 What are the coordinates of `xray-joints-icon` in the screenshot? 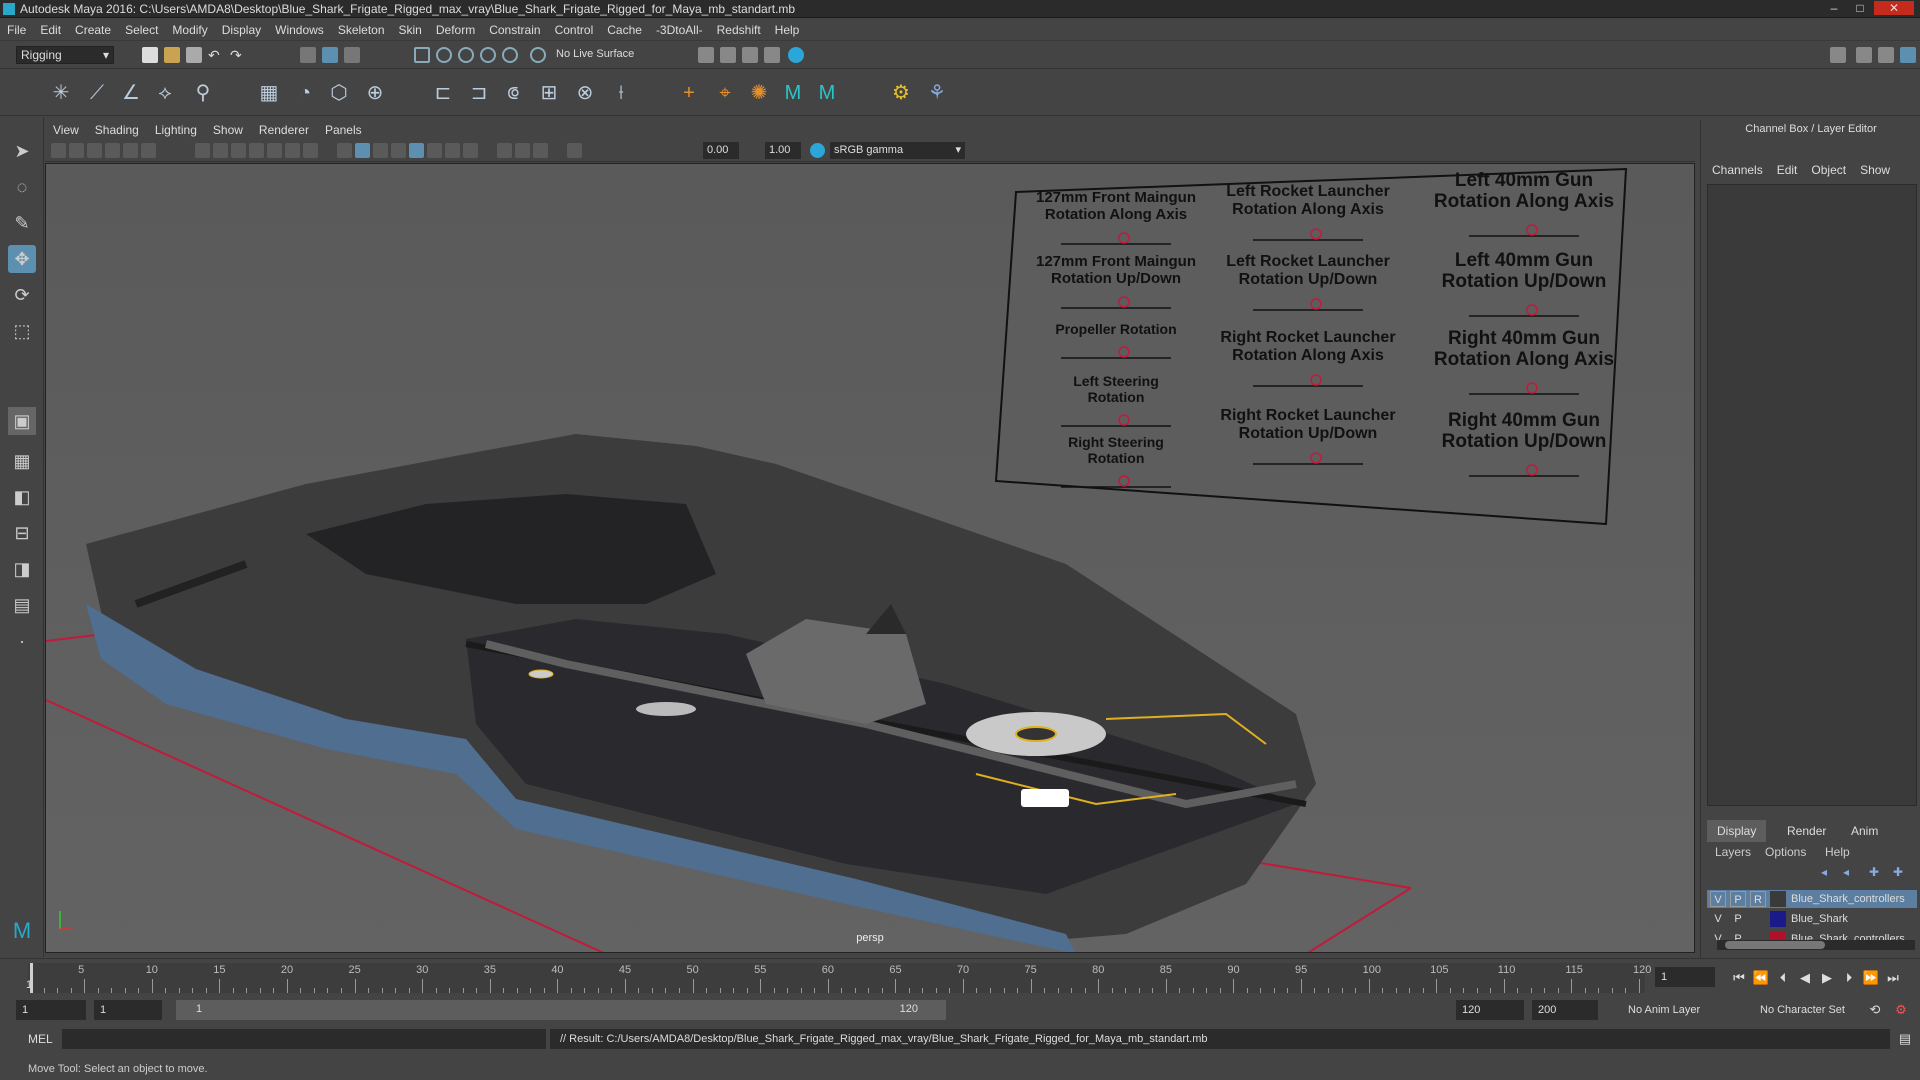 It's located at (540, 150).